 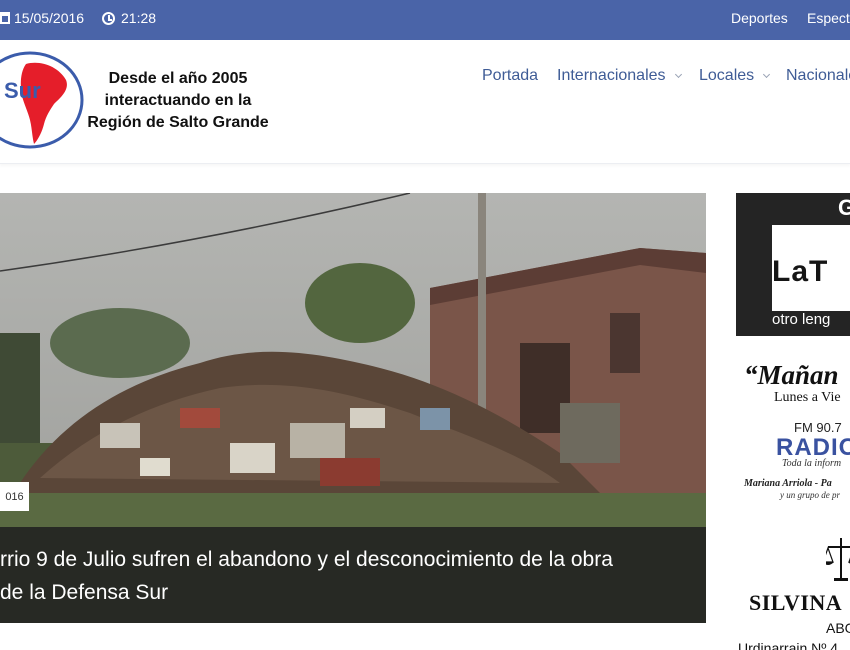 I want to click on ad-hosts: Mariana Arriola - Pa, so click(x=788, y=483).